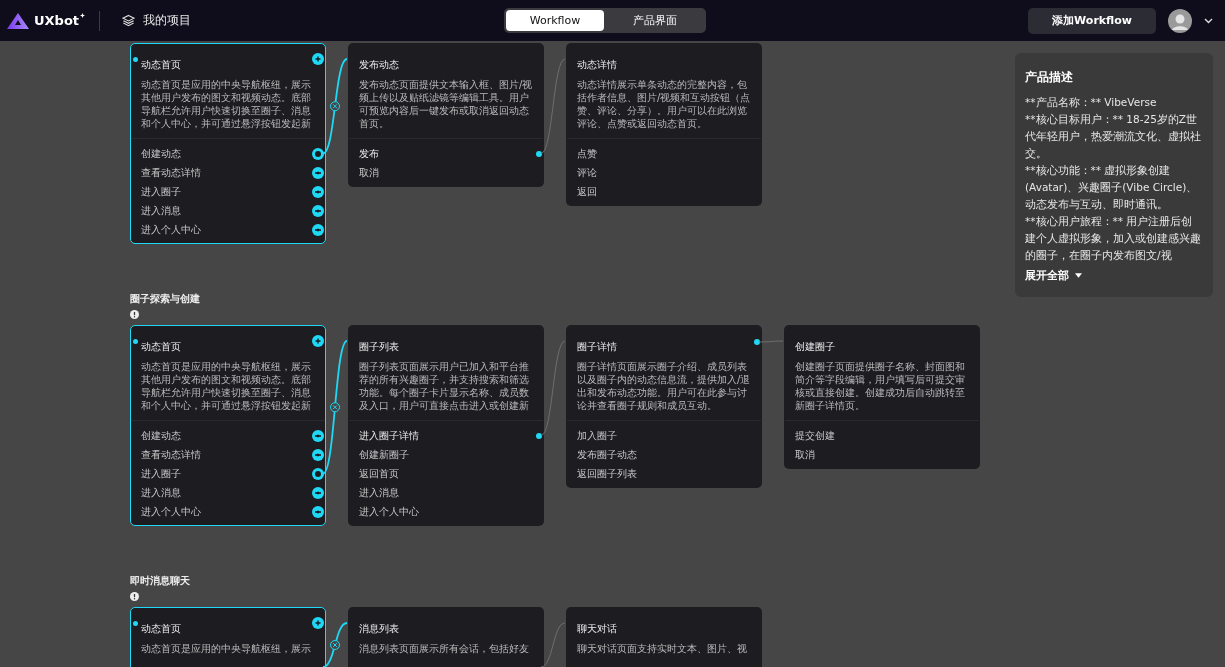 This screenshot has width=1225, height=667. I want to click on workflow-node: 发布动态 发布动态页面提供文本输入框、图片/视频上传以及贴纸滤镜等编辑工具。用户可预览内容后一键发布或取消返回动态首页。 发布 取消, so click(446, 115).